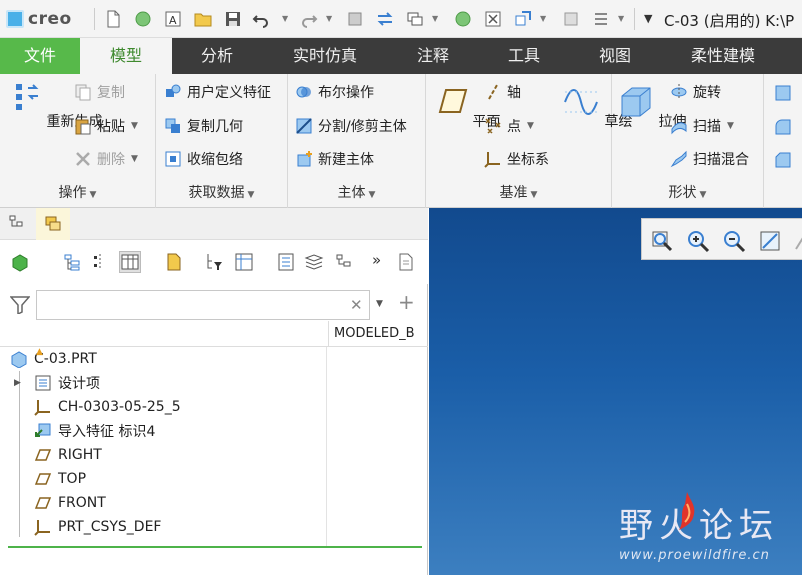 Image resolution: width=802 pixels, height=575 pixels. What do you see at coordinates (309, 19) in the screenshot?
I see `redo-icon` at bounding box center [309, 19].